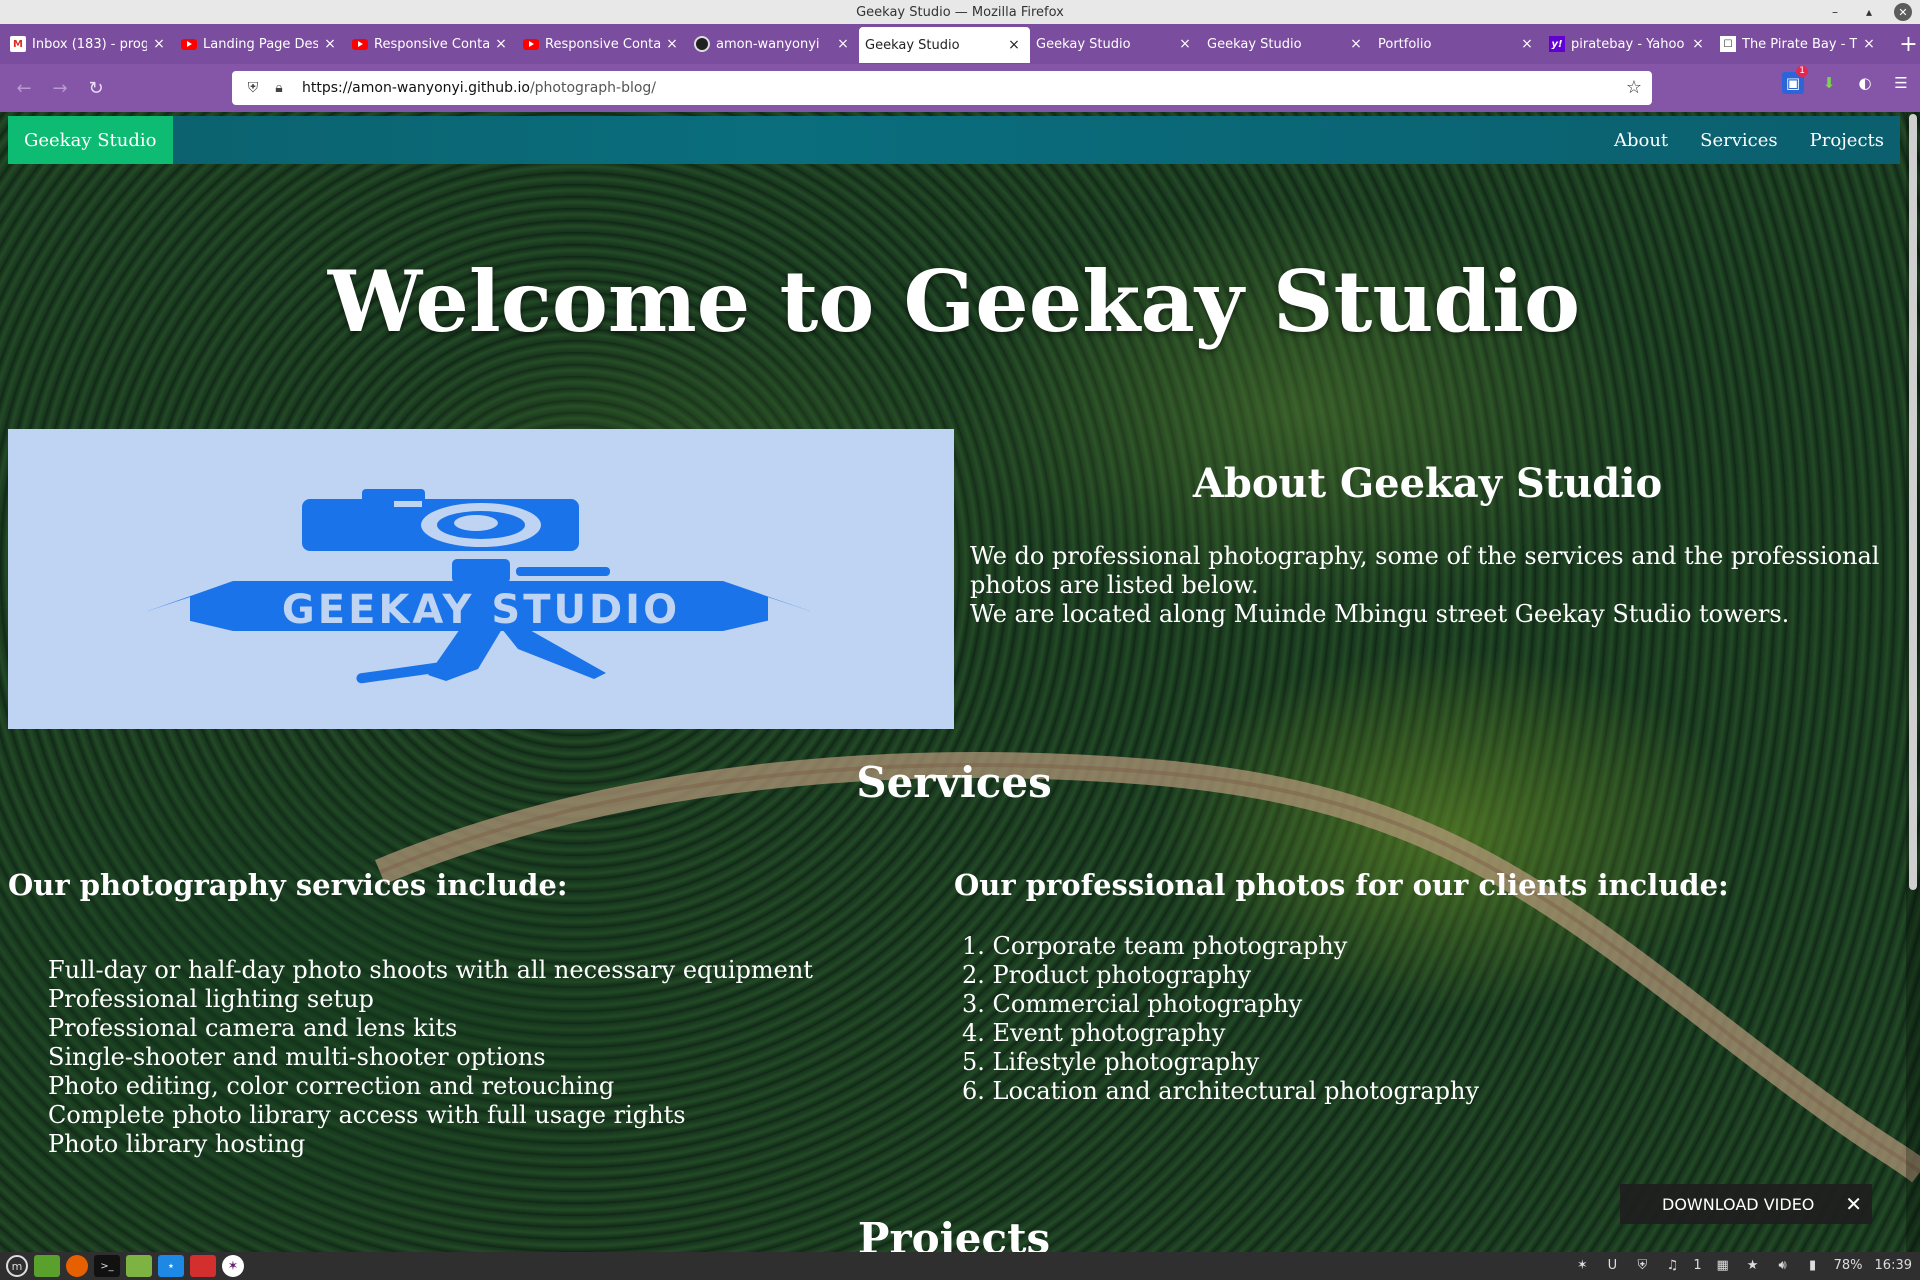 The image size is (1920, 1280). What do you see at coordinates (1582, 1265) in the screenshot?
I see `slack-tray-icon: ✶` at bounding box center [1582, 1265].